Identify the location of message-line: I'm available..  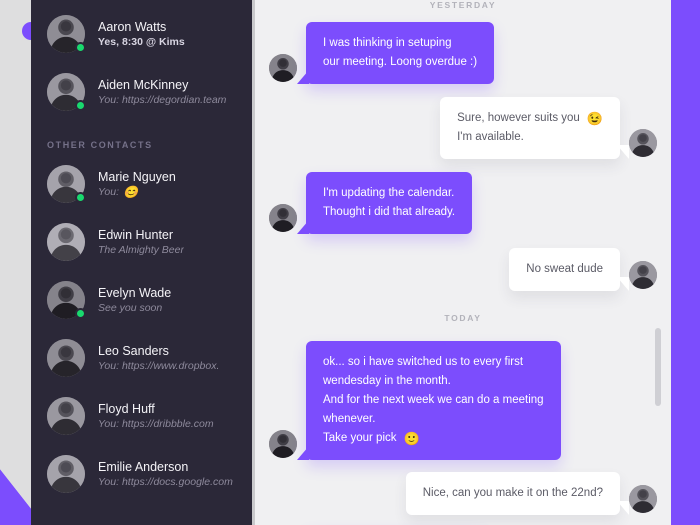
(490, 137).